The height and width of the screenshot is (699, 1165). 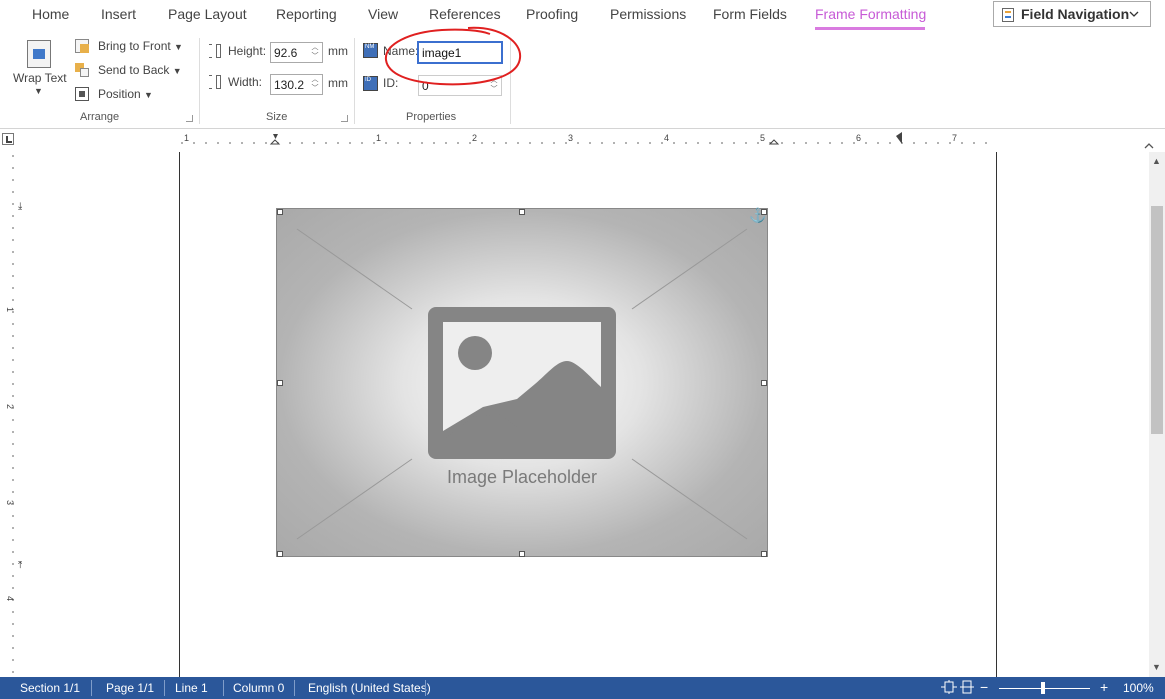 What do you see at coordinates (1043, 688) in the screenshot?
I see `zoom-slider-thumb` at bounding box center [1043, 688].